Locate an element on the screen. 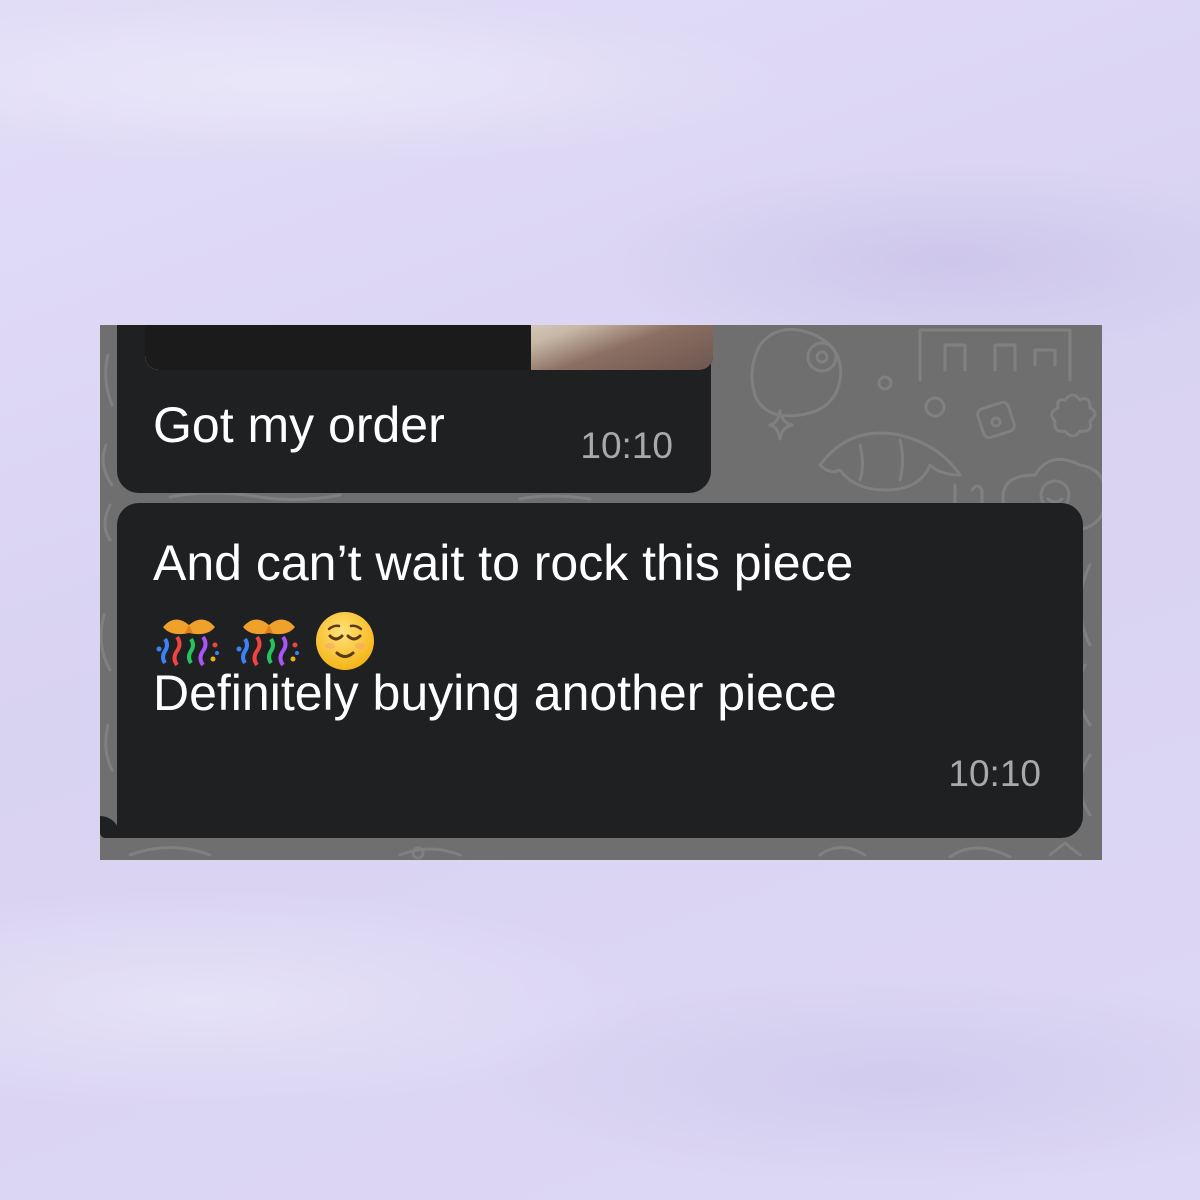 The height and width of the screenshot is (1200, 1200). photo-light-region is located at coordinates (622, 347).